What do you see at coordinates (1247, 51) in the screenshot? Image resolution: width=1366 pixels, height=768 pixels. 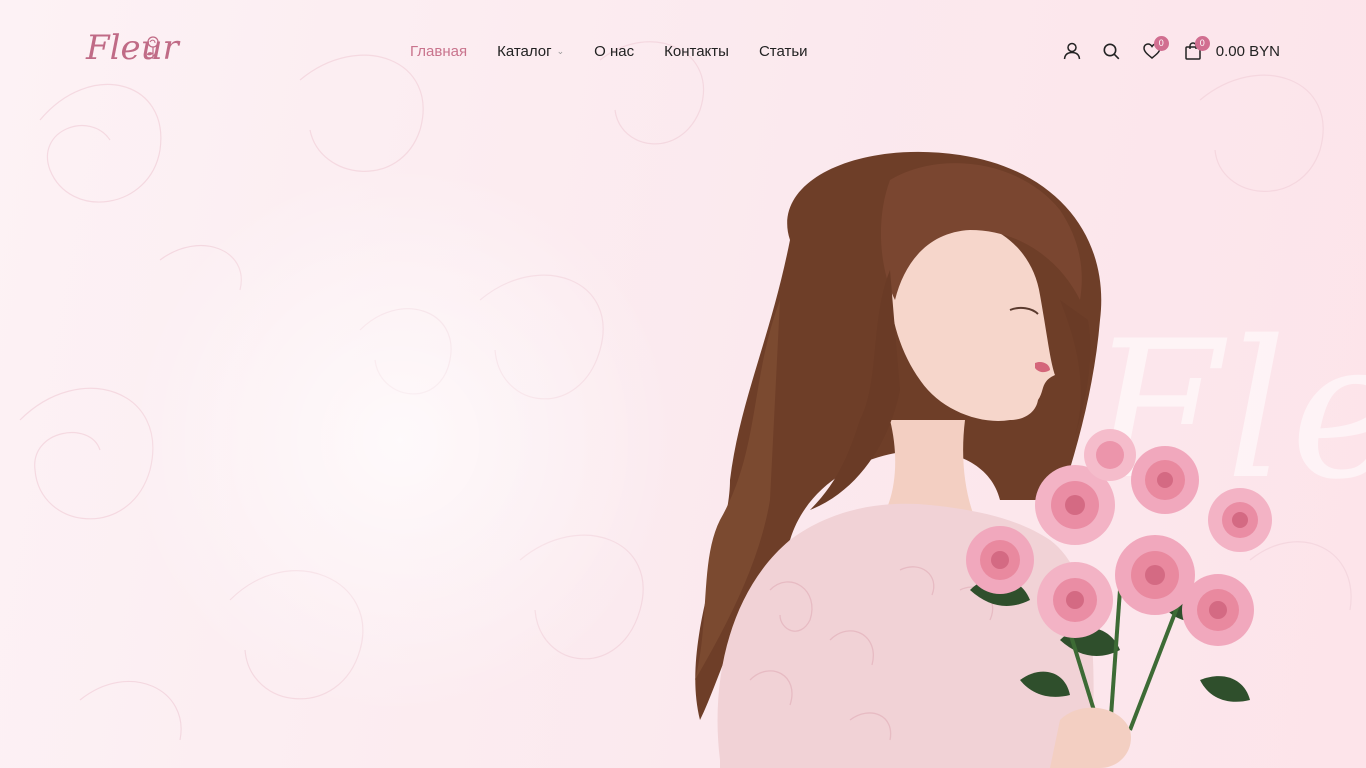 I see `cart-total: 0.00 BYN` at bounding box center [1247, 51].